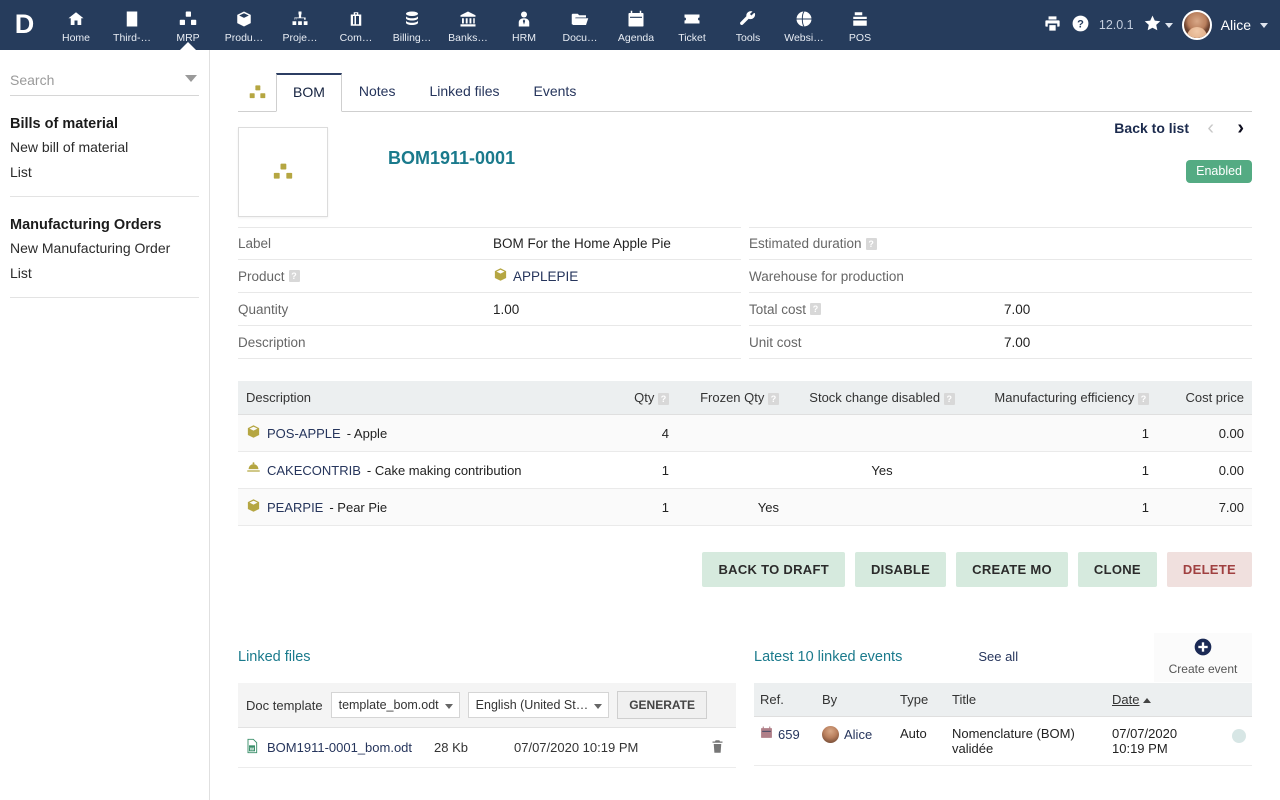 The height and width of the screenshot is (800, 1280). What do you see at coordinates (1240, 128) in the screenshot?
I see `chevron-right-icon: ›` at bounding box center [1240, 128].